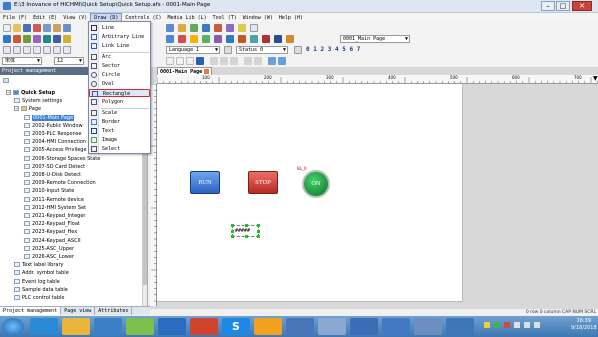  What do you see at coordinates (182, 39) in the screenshot?
I see `lamp-control-icon` at bounding box center [182, 39].